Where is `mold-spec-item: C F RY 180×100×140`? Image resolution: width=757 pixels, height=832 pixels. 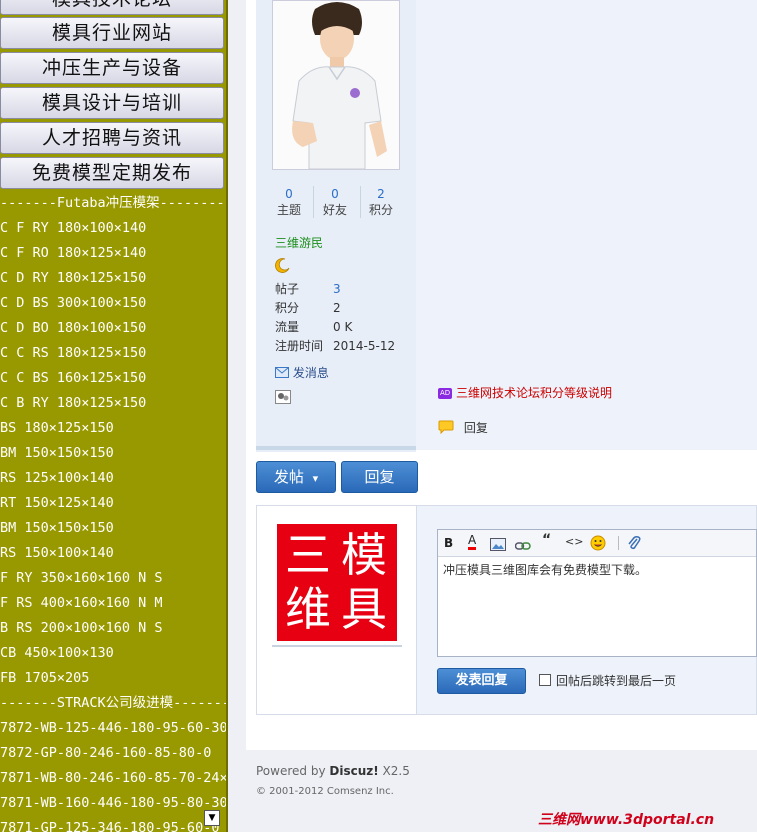 mold-spec-item: C F RY 180×100×140 is located at coordinates (113, 228).